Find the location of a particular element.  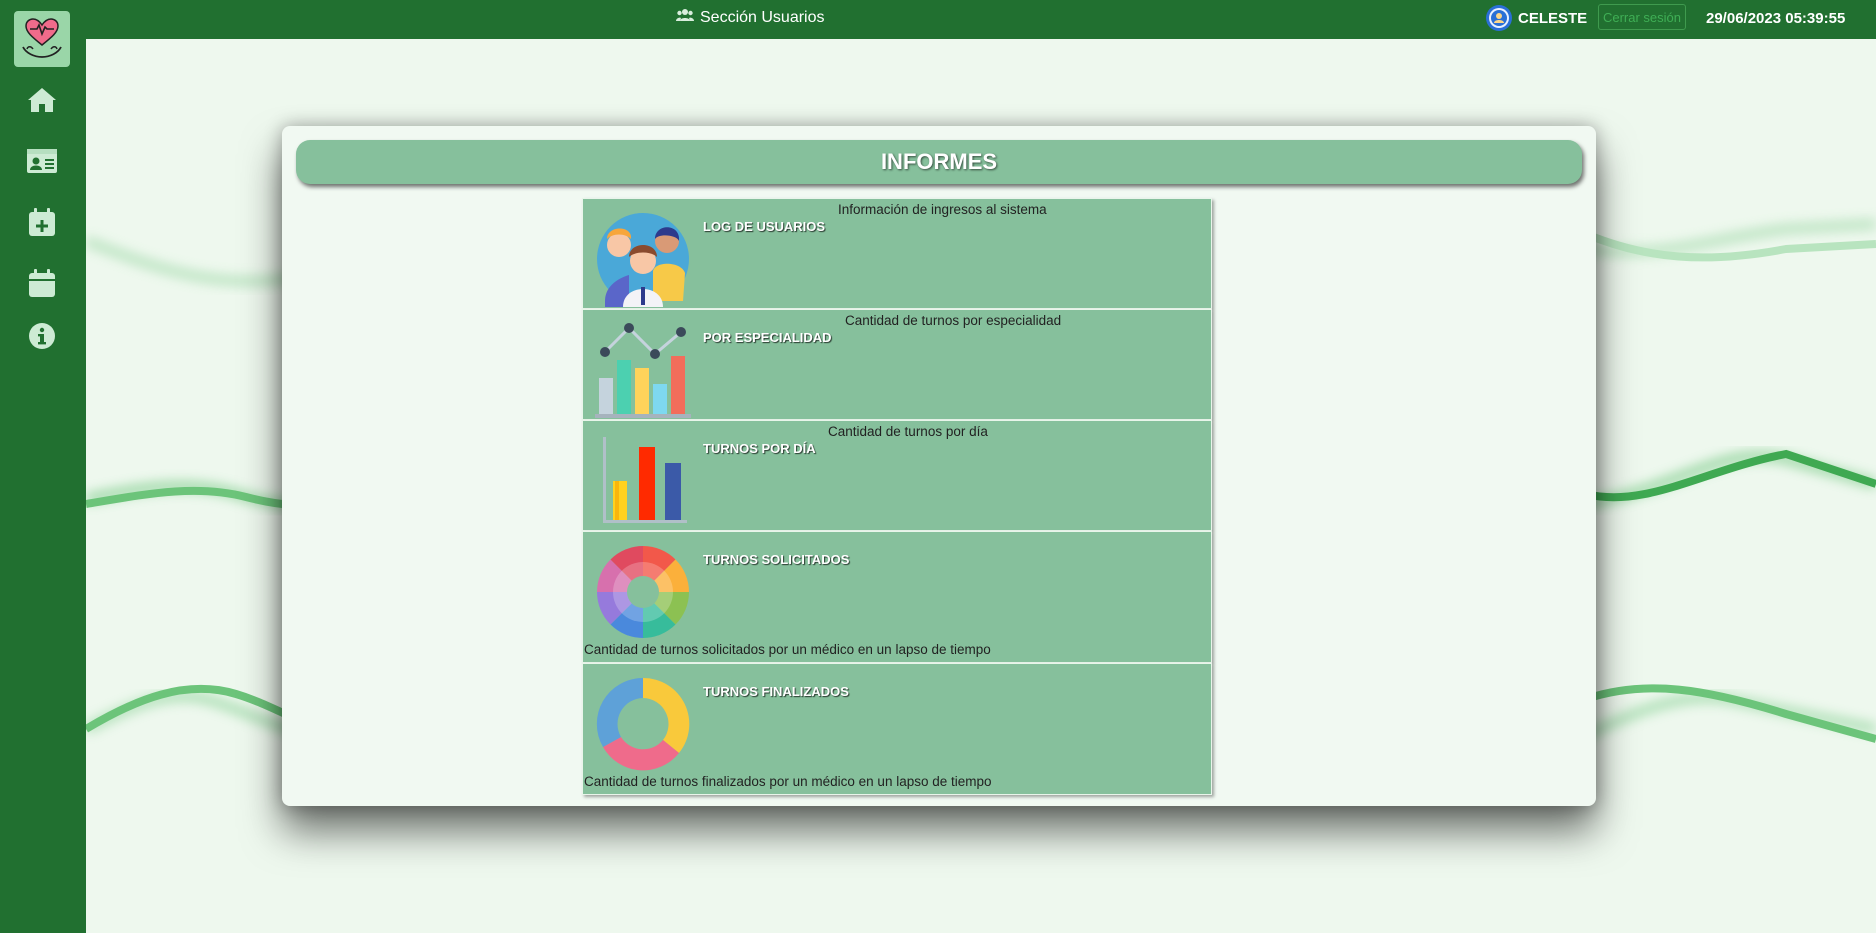

user-avatar-icon is located at coordinates (1499, 18).